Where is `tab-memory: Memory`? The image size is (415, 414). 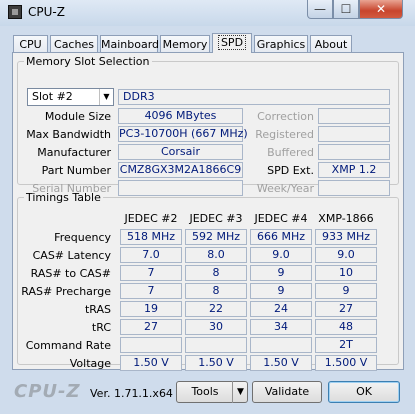
tab-memory: Memory is located at coordinates (185, 44).